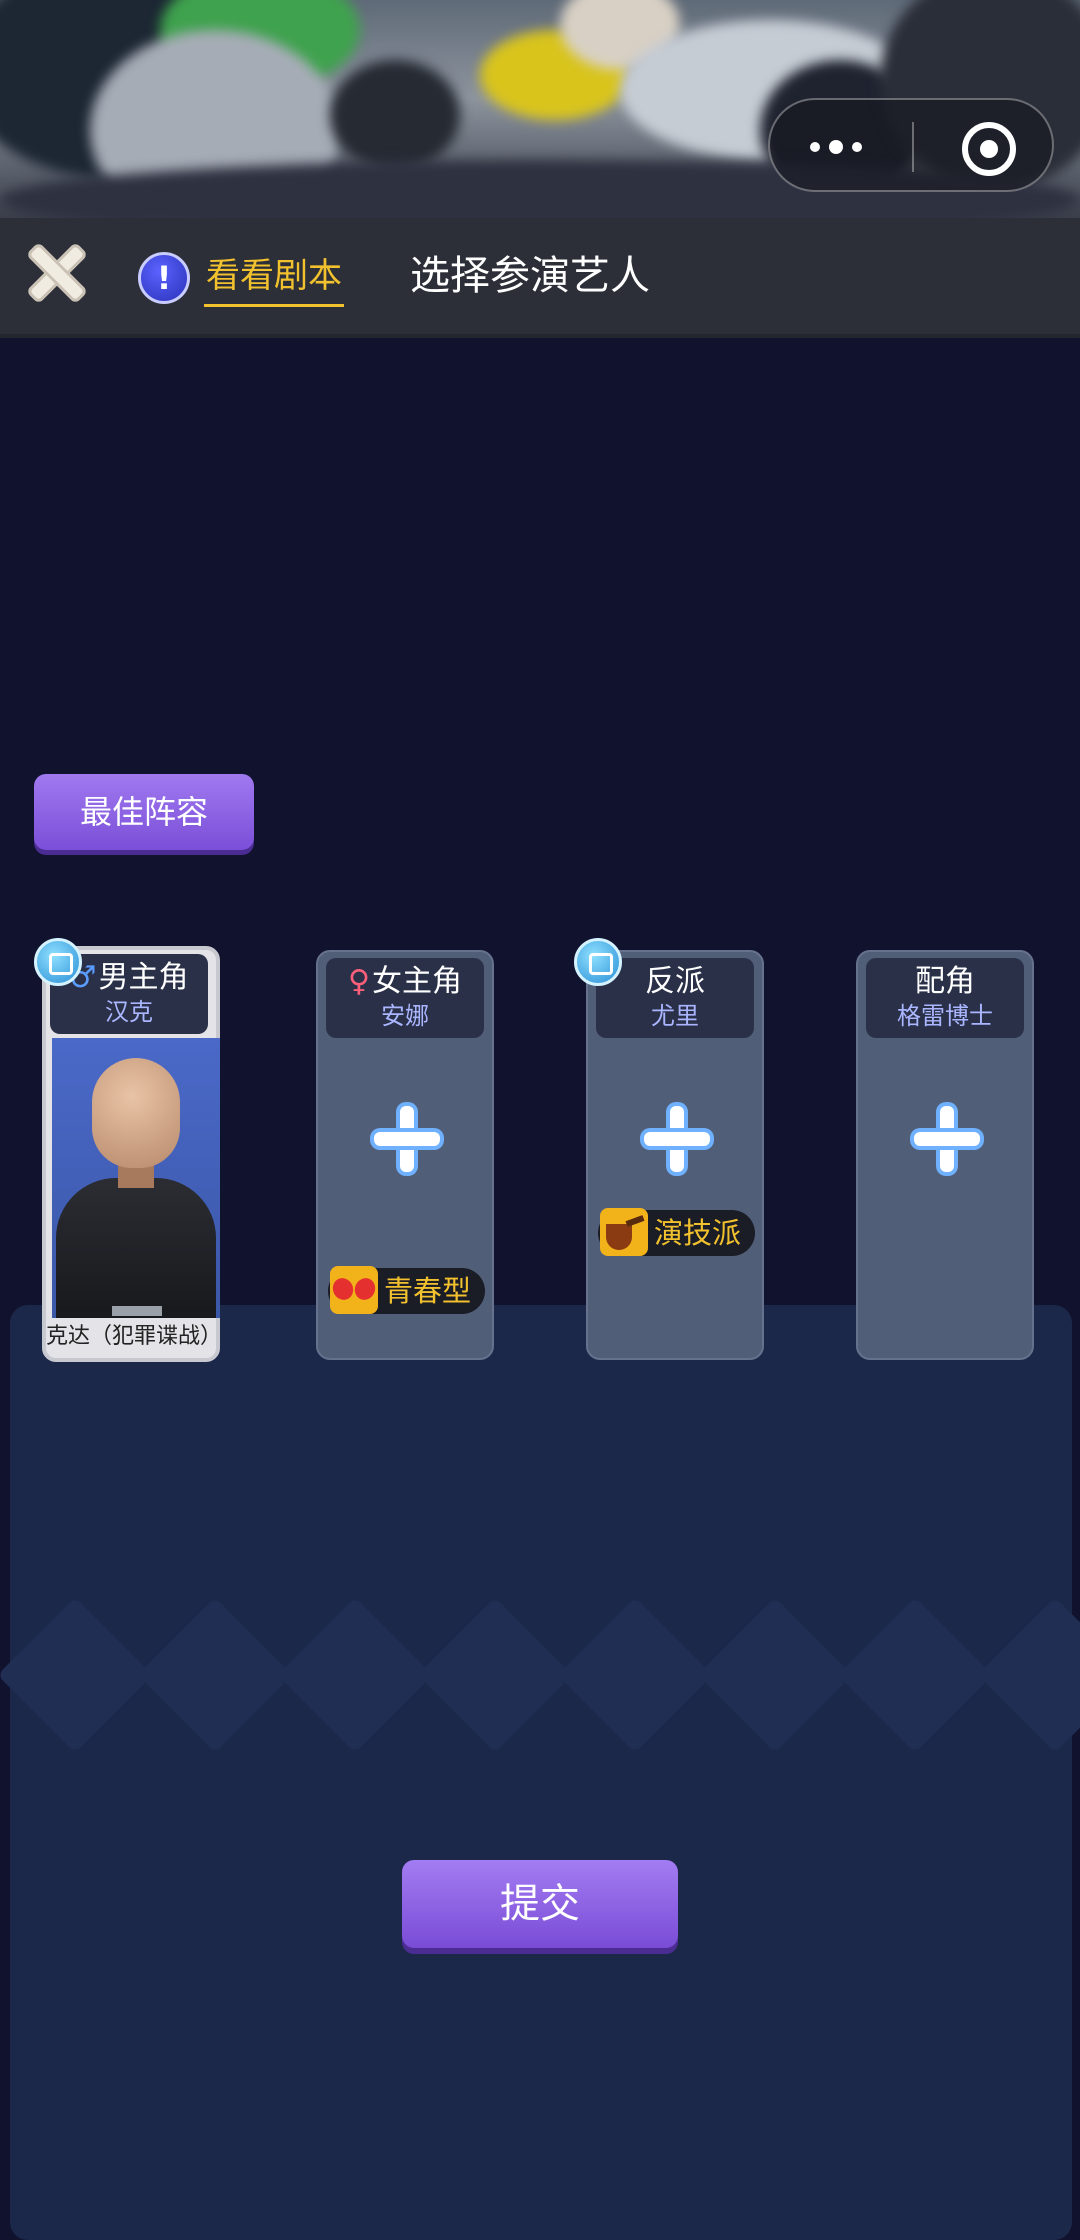  What do you see at coordinates (624, 1232) in the screenshot?
I see `pipe-icon` at bounding box center [624, 1232].